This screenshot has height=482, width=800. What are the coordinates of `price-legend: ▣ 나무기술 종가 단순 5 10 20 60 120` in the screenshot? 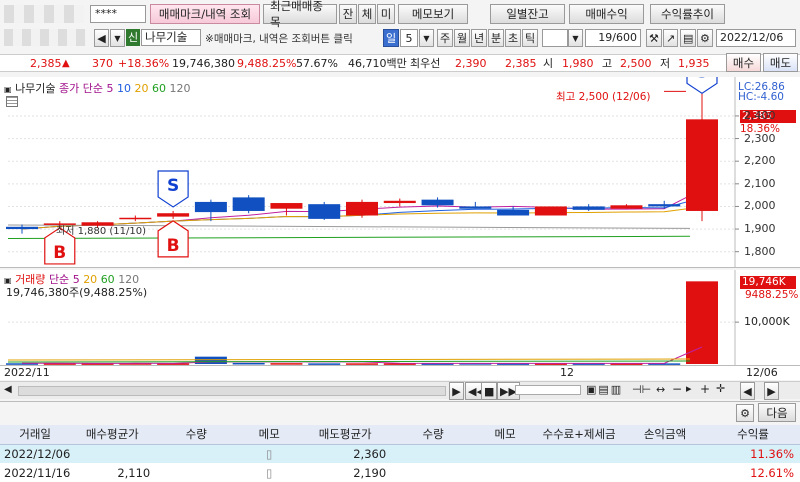 It's located at (97, 88).